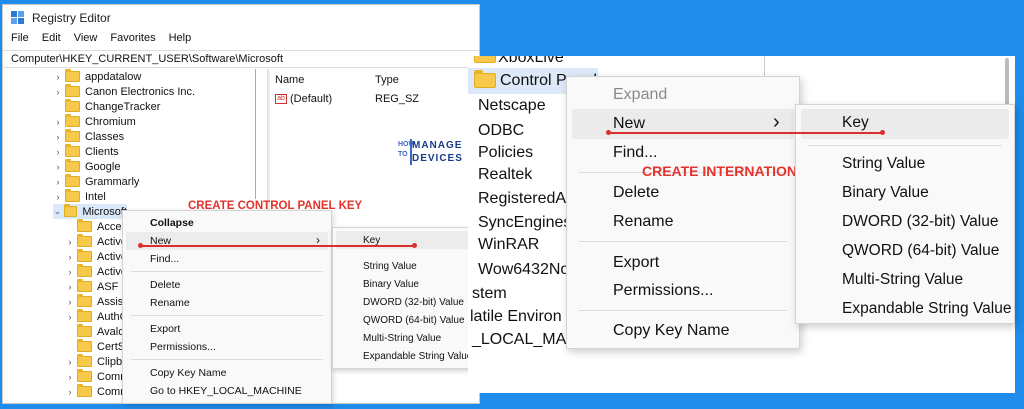 This screenshot has width=1024, height=409. What do you see at coordinates (97, 76) in the screenshot?
I see `tree-item-appdatalow: › appdatalow` at bounding box center [97, 76].